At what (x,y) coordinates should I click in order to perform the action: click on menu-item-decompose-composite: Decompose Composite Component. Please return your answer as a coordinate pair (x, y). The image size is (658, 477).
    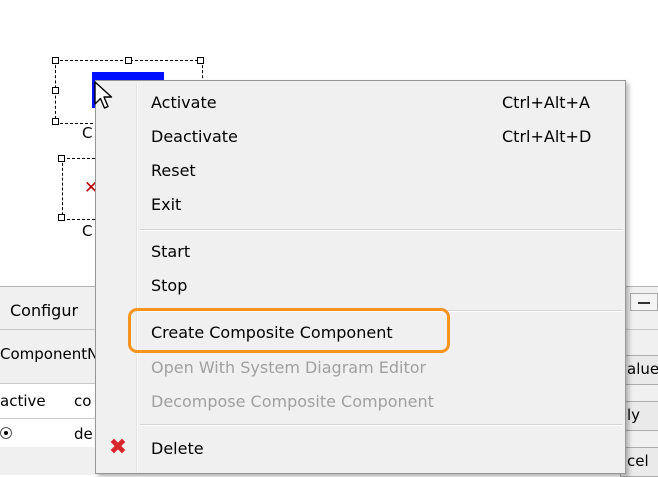
    Looking at the image, I should click on (360, 401).